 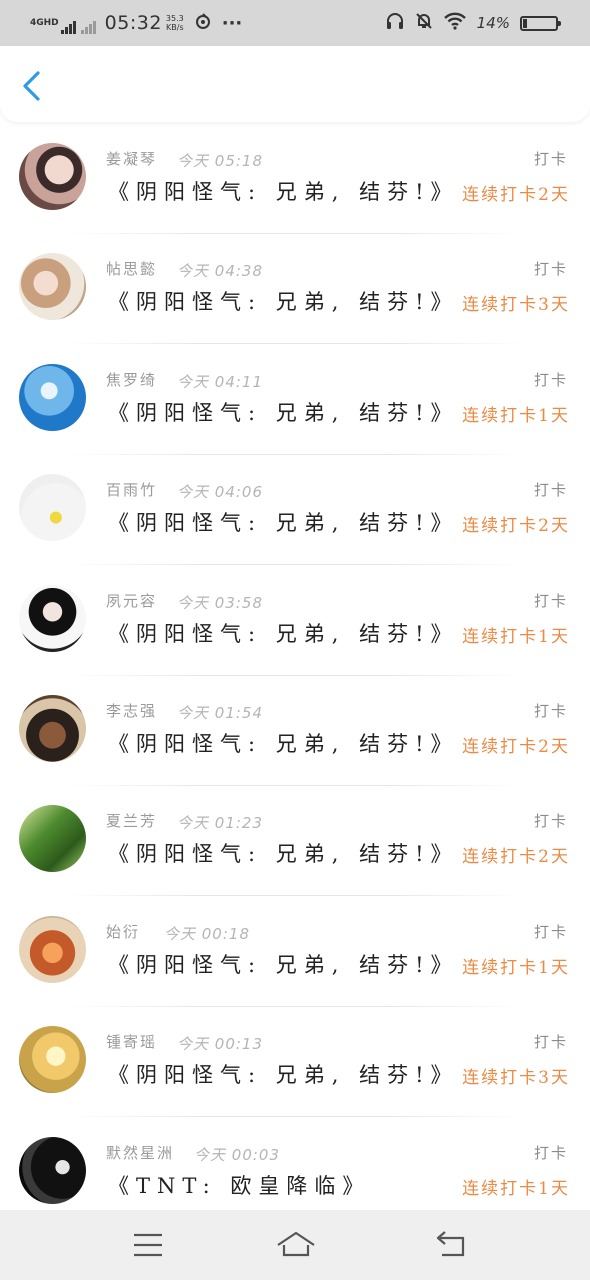 I want to click on list-item: 默然星洲 今天 00:03 《TNT: 欧皇降临》 打卡 连续打卡1天, so click(x=295, y=1164).